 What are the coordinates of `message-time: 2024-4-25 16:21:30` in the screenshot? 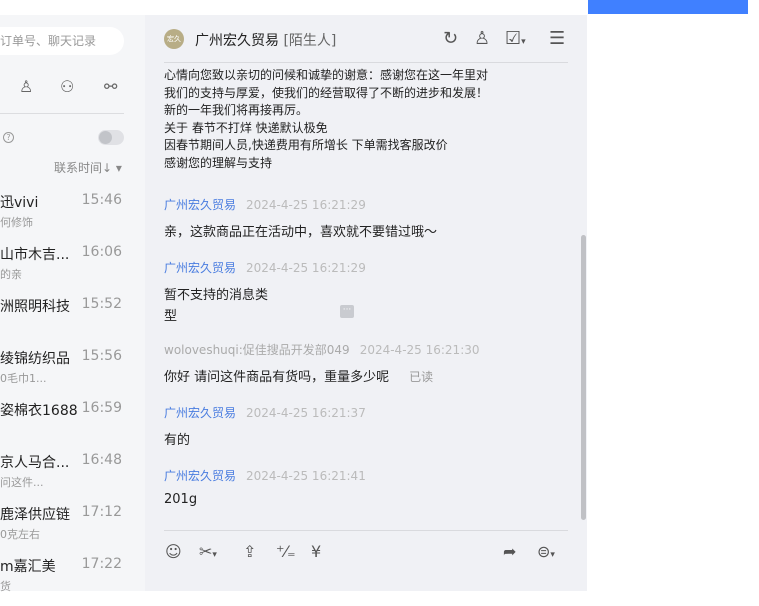 It's located at (419, 350).